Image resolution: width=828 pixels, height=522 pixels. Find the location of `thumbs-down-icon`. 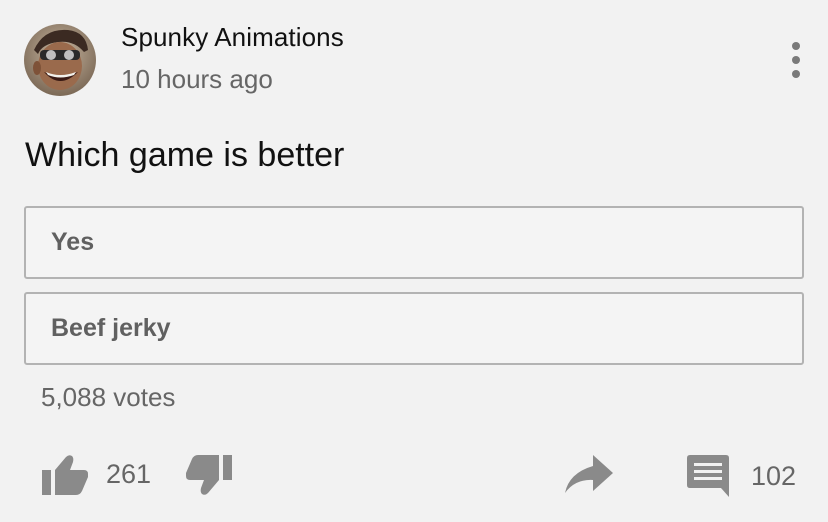

thumbs-down-icon is located at coordinates (209, 475).